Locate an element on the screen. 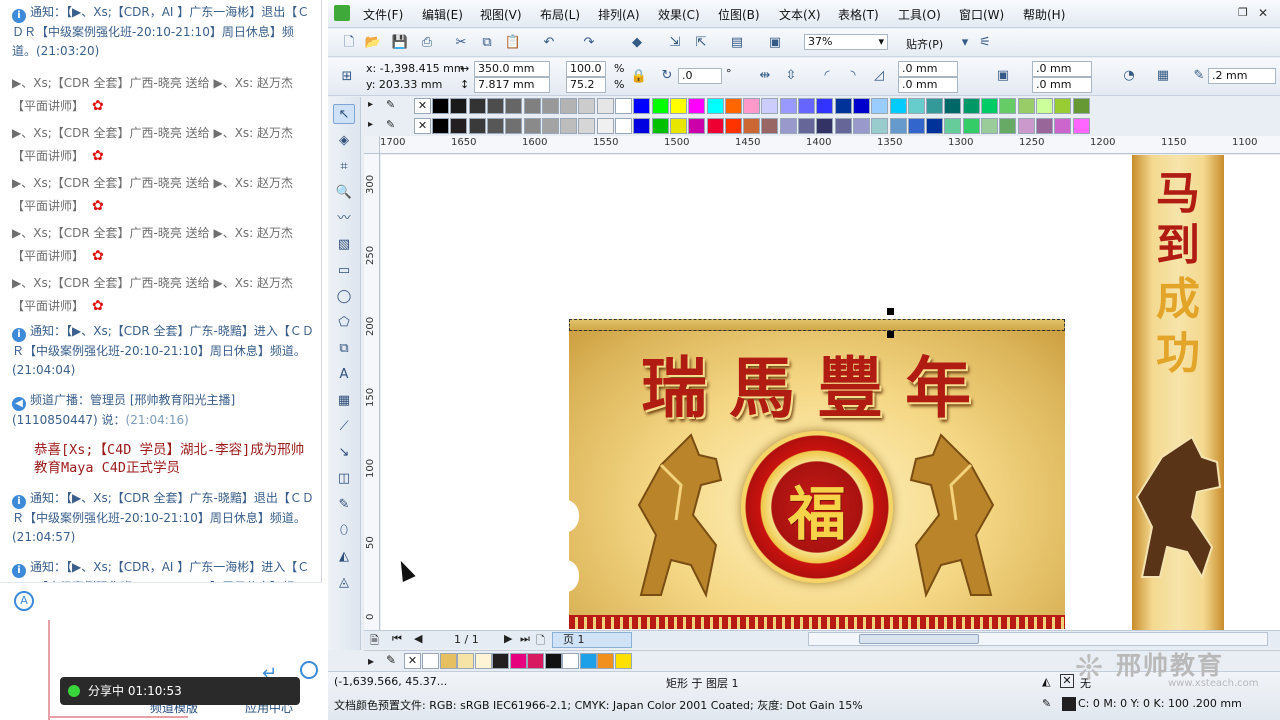 Image resolution: width=1280 pixels, height=720 pixels. shape-tool-icon: ◈ is located at coordinates (344, 141).